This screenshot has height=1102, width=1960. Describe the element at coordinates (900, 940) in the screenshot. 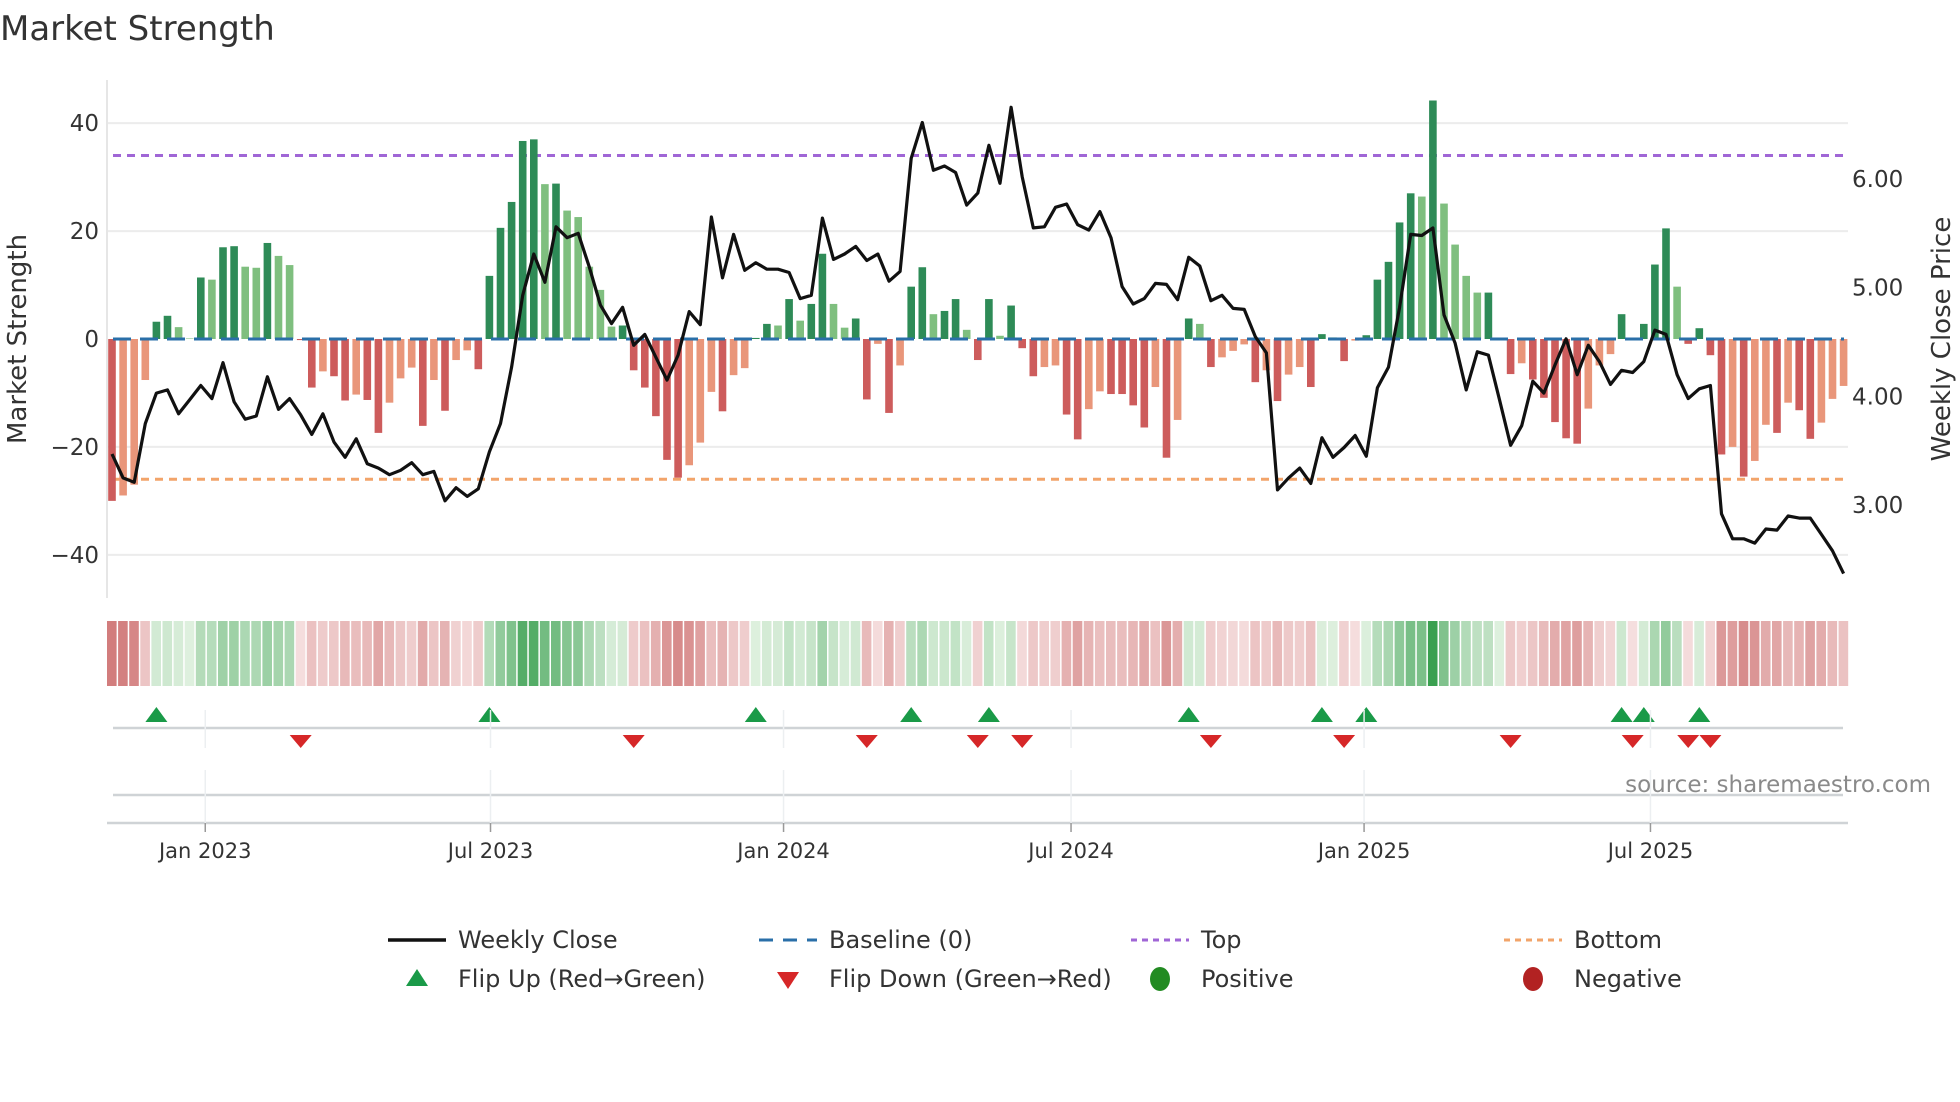

I see `legend-label: Baseline (0)` at that location.